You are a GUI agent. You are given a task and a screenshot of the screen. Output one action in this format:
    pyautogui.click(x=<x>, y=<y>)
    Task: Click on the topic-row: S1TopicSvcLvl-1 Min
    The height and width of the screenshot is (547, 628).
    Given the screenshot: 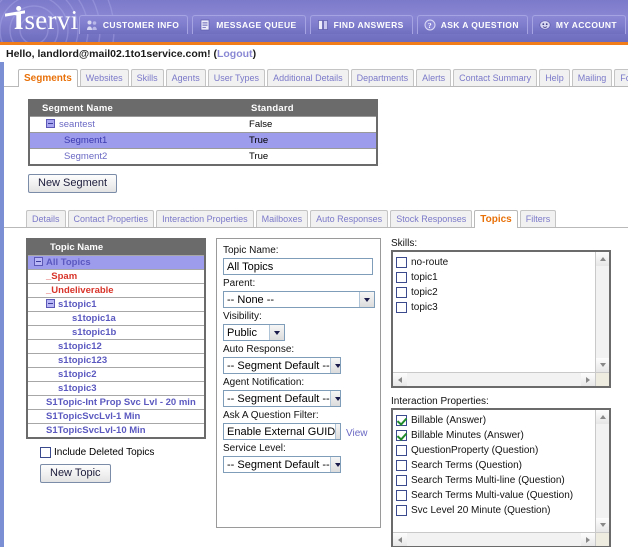 What is the action you would take?
    pyautogui.click(x=116, y=416)
    